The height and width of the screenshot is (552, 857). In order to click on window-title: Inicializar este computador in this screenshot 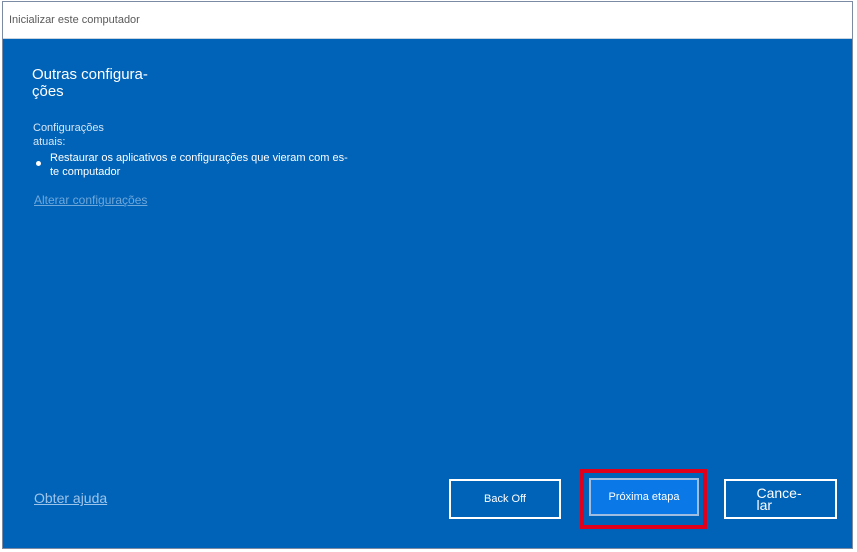, I will do `click(74, 20)`.